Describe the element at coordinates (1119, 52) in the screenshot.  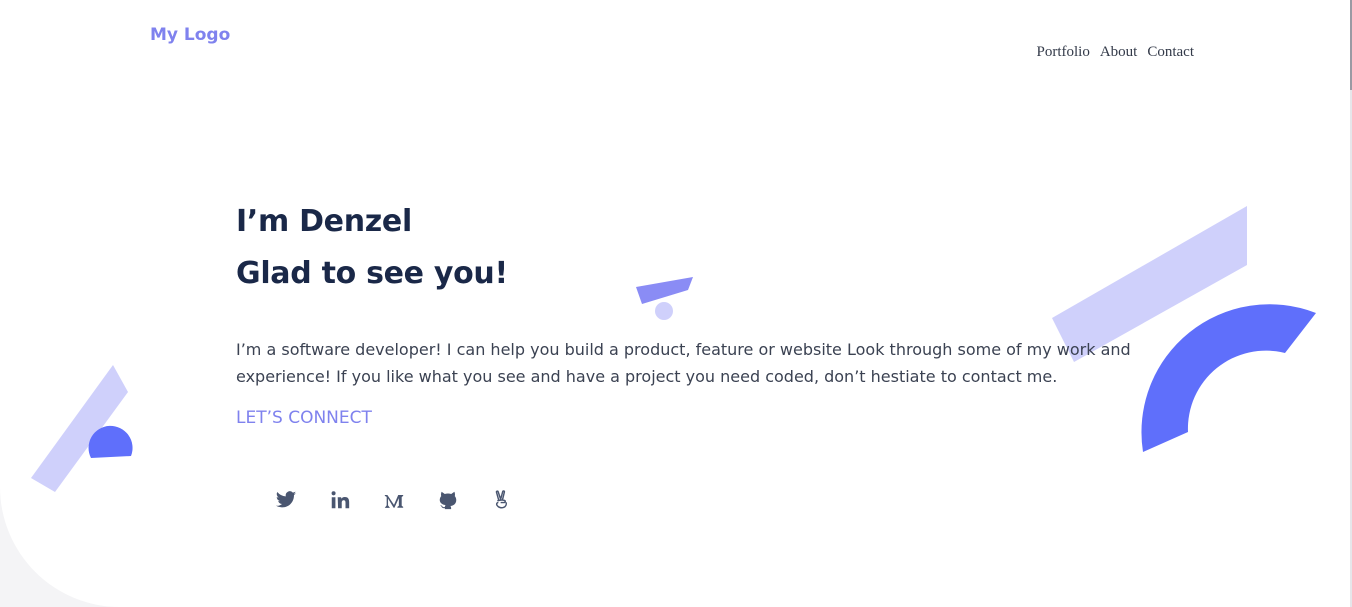
I see `nav-about: About` at that location.